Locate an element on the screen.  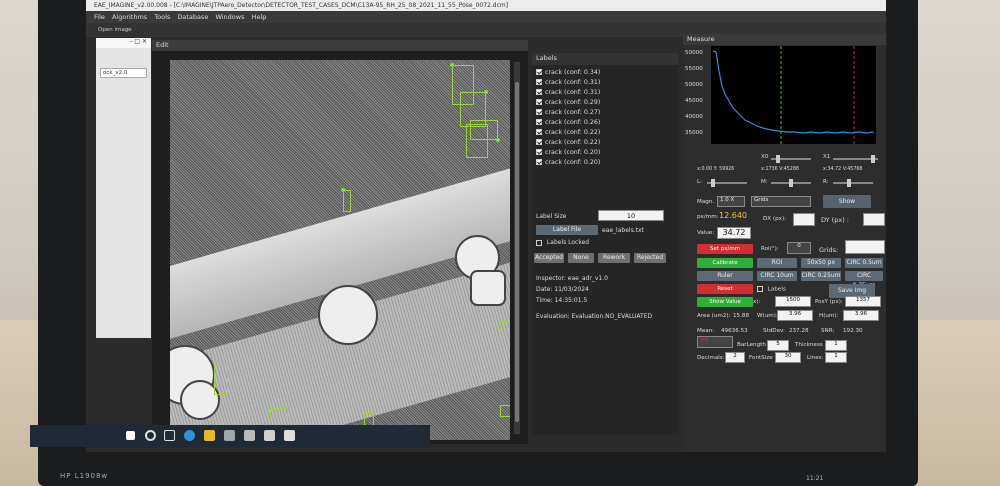
grids-select: Grids is located at coordinates (781, 201).